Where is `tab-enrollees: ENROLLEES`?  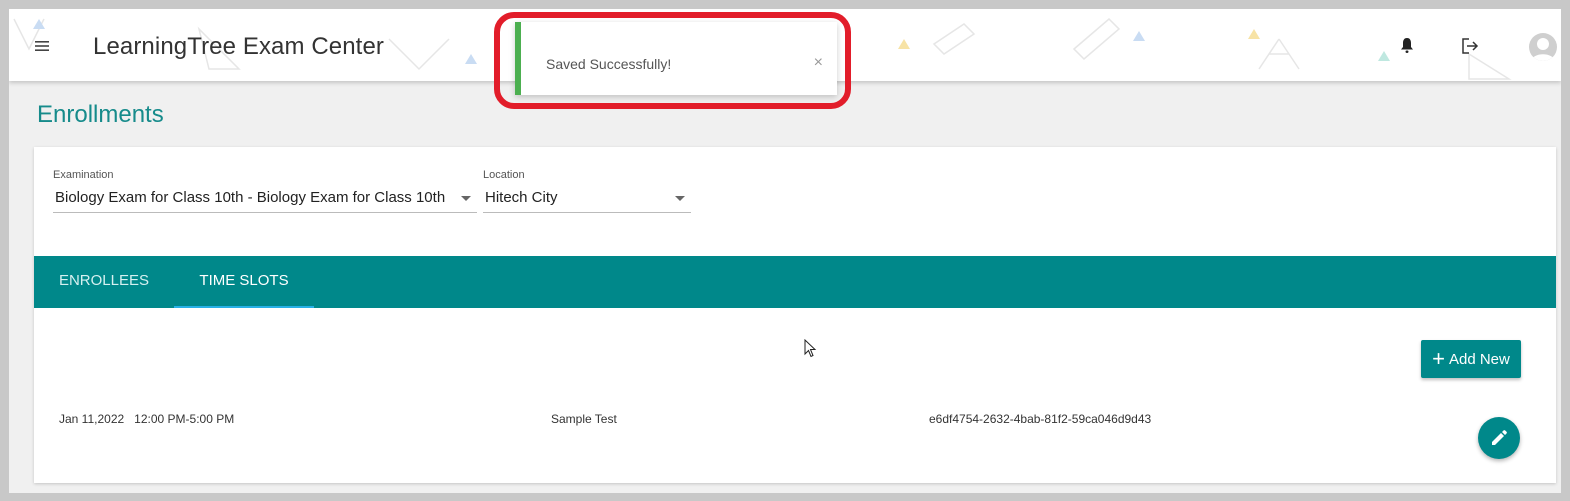 tab-enrollees: ENROLLEES is located at coordinates (104, 282).